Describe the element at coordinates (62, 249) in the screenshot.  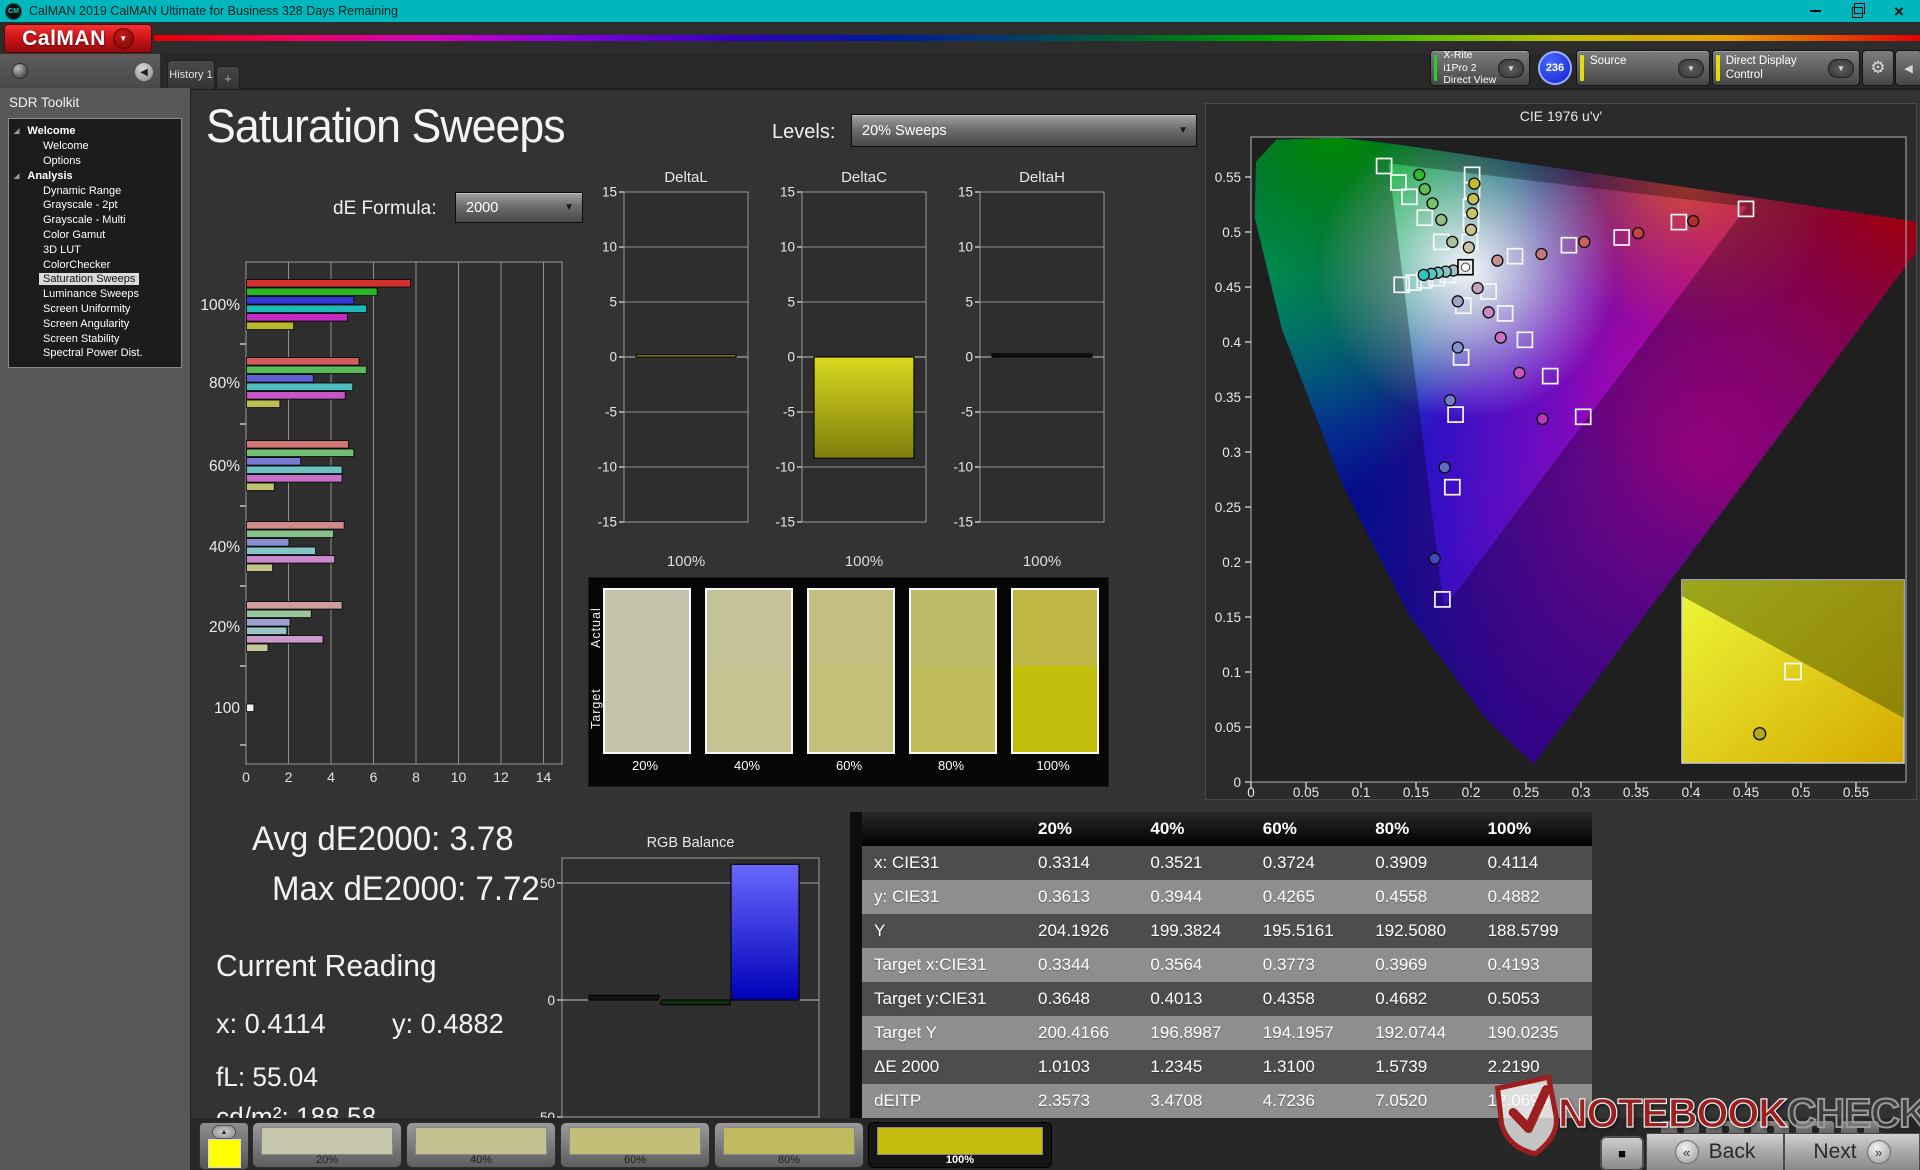
I see `sidebar-item-label: 3D LUT` at that location.